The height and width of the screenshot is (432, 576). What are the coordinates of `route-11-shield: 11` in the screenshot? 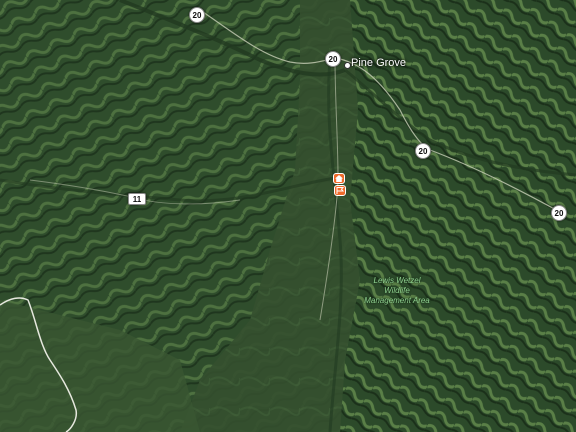 It's located at (137, 199).